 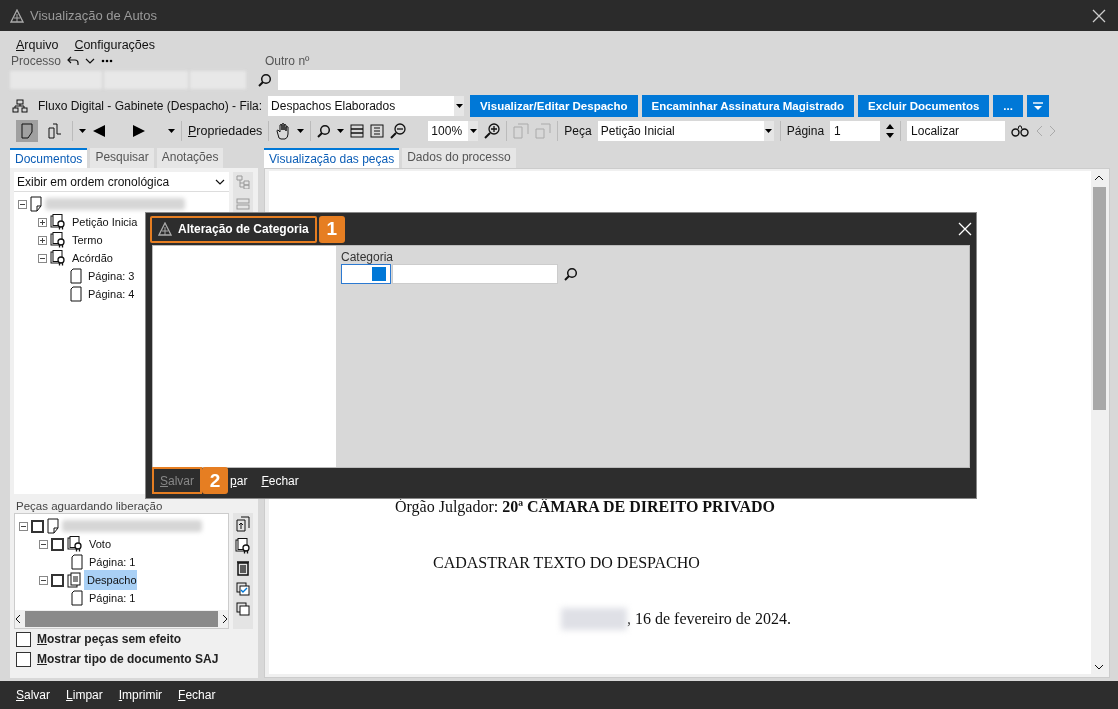 I want to click on binoculars-icon, so click(x=1020, y=130).